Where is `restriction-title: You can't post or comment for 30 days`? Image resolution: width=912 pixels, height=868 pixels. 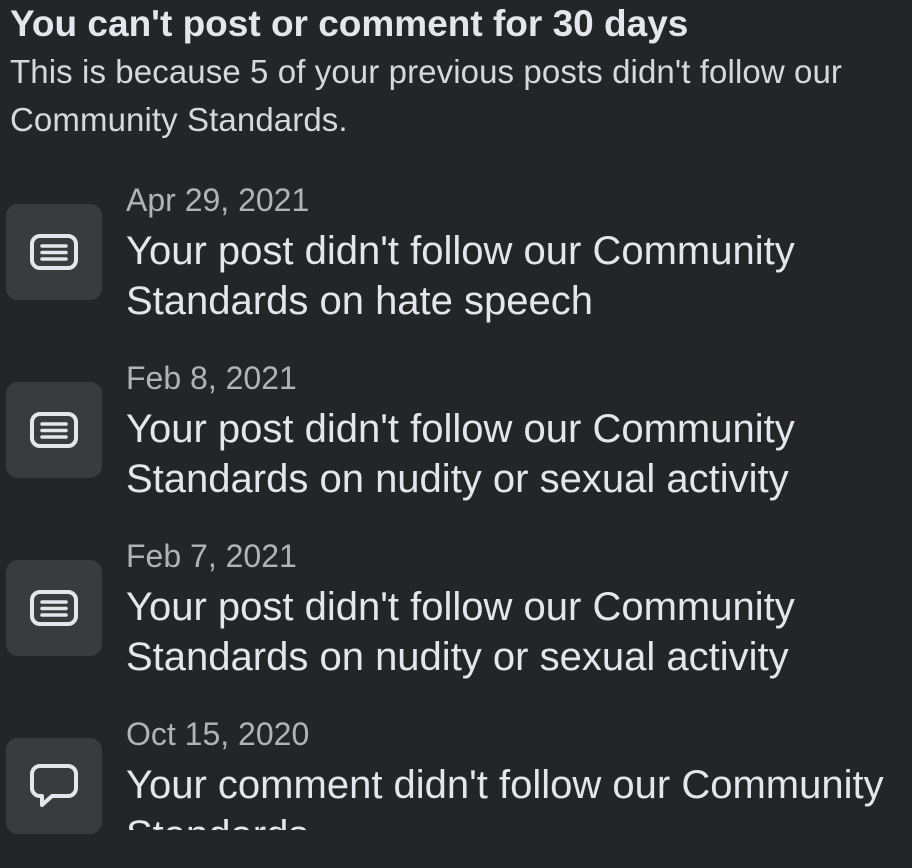
restriction-title: You can't post or comment for 30 days is located at coordinates (349, 23).